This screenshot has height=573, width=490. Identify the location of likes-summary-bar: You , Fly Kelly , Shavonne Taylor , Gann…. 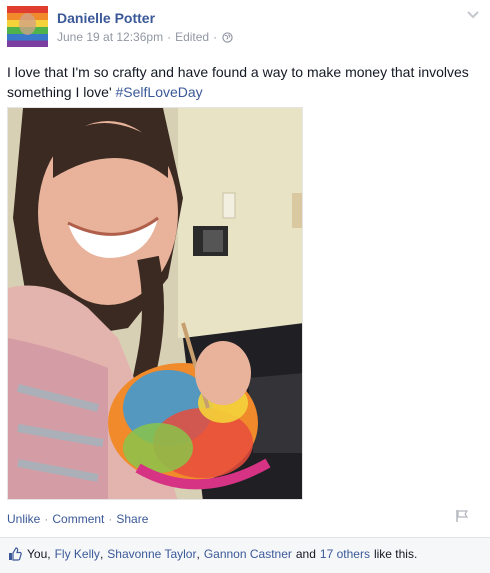
(245, 555).